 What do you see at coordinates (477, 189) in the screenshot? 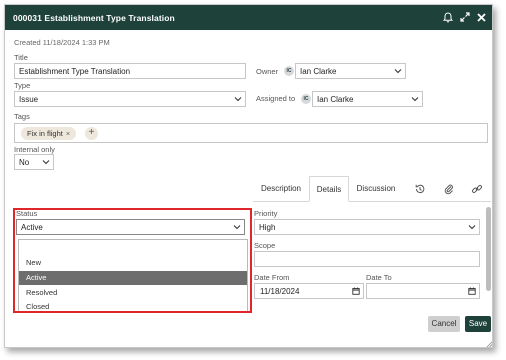
I see `link-icon` at bounding box center [477, 189].